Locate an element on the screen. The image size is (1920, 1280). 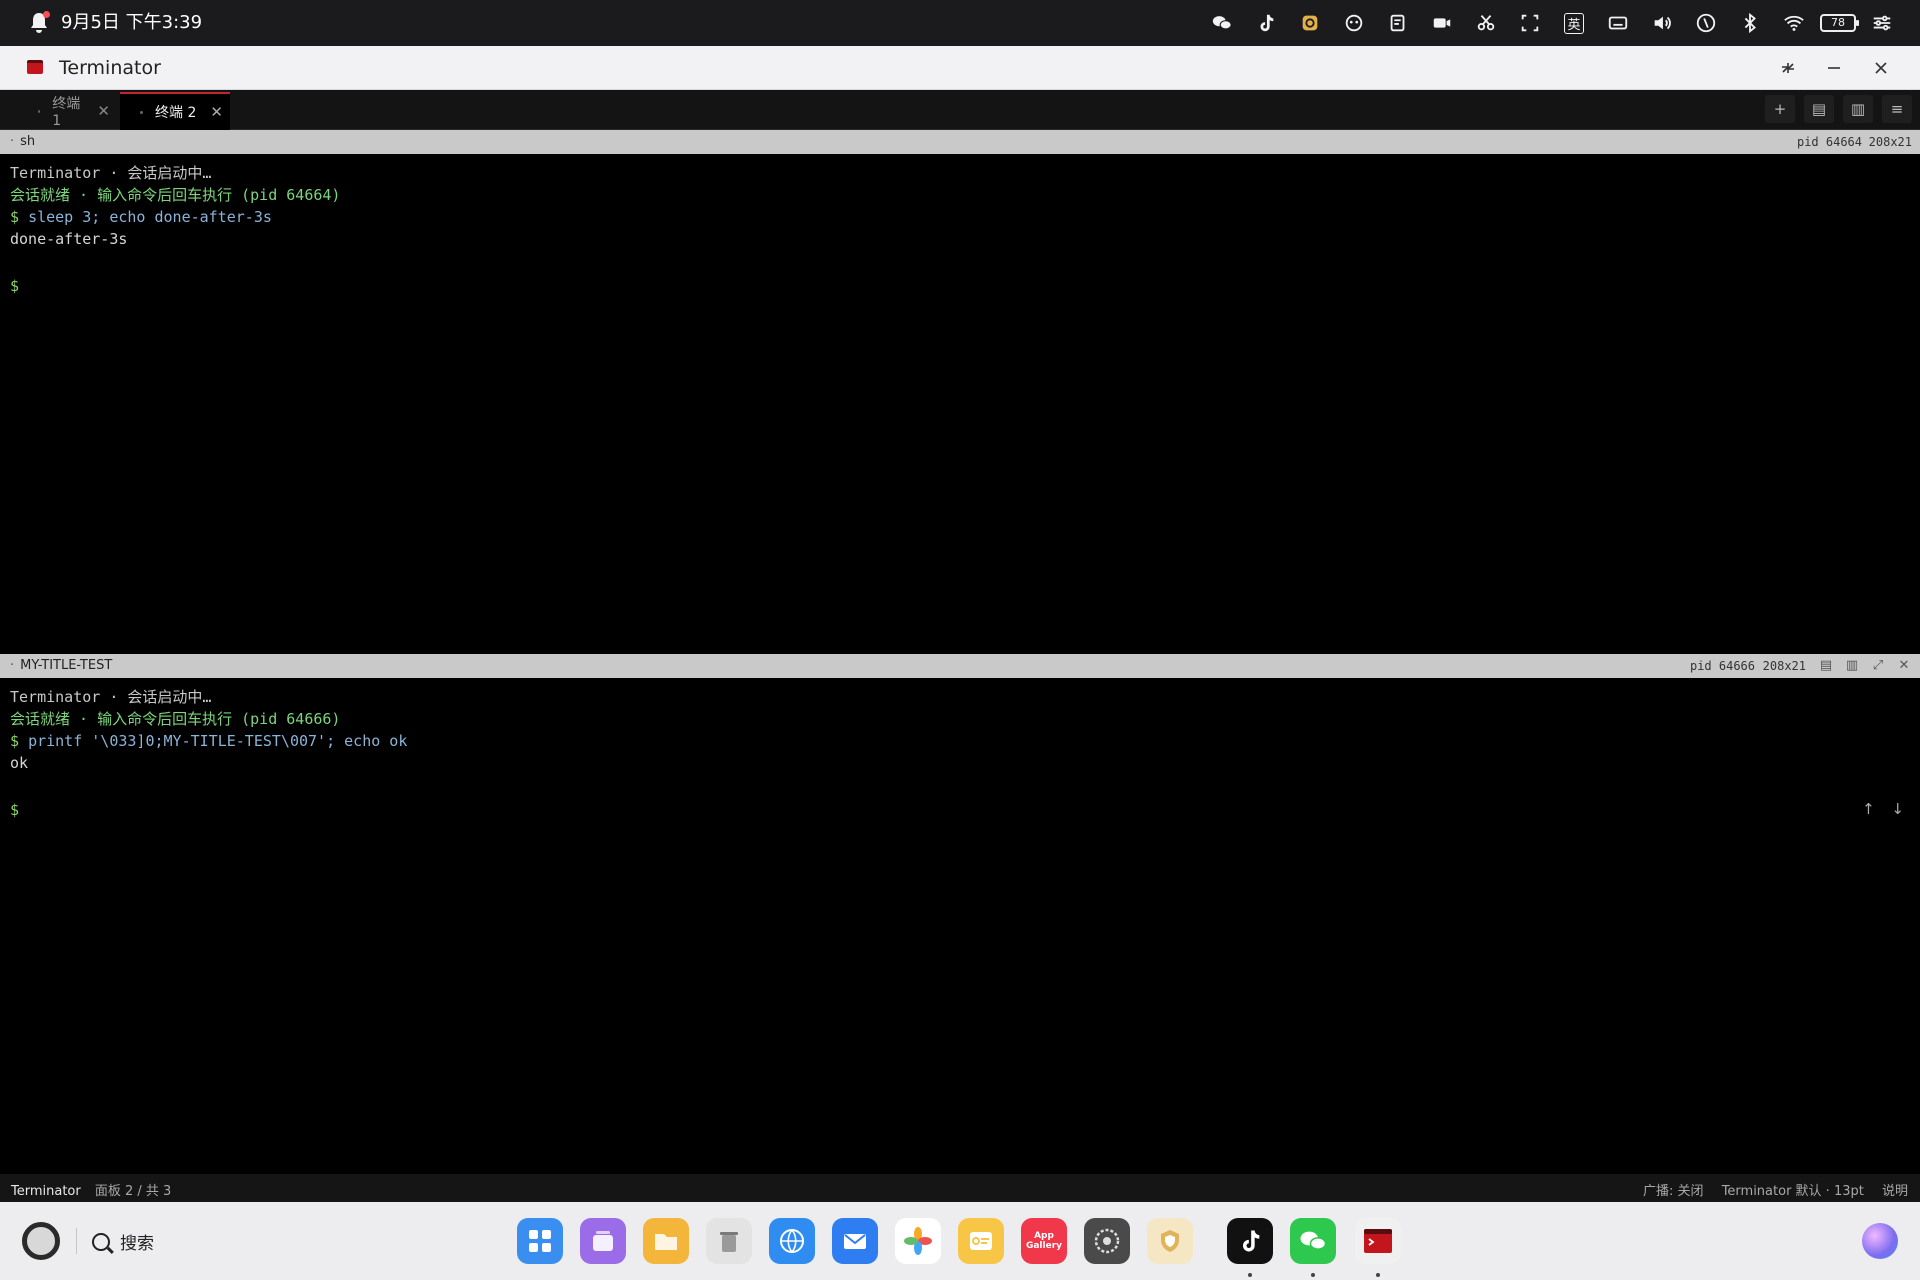
close-window-button is located at coordinates (1881, 68).